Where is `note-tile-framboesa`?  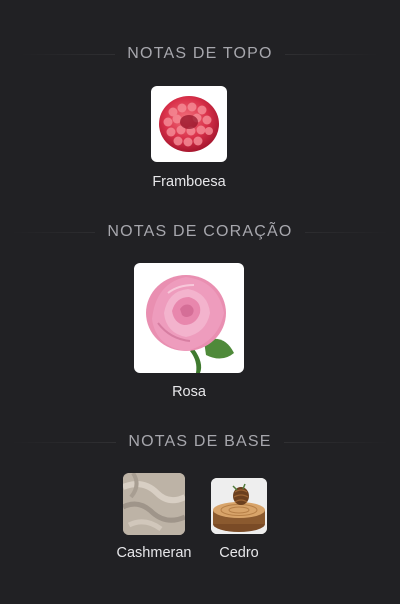
note-tile-framboesa is located at coordinates (189, 124).